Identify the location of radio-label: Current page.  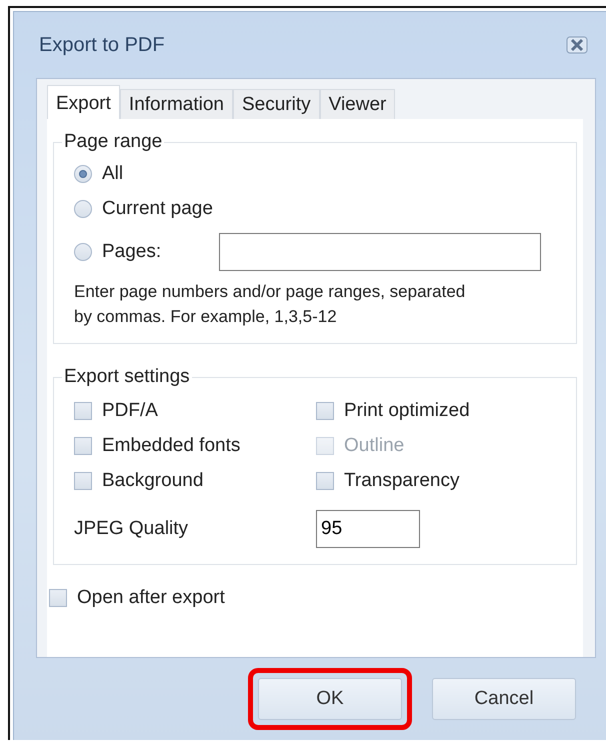
(157, 209).